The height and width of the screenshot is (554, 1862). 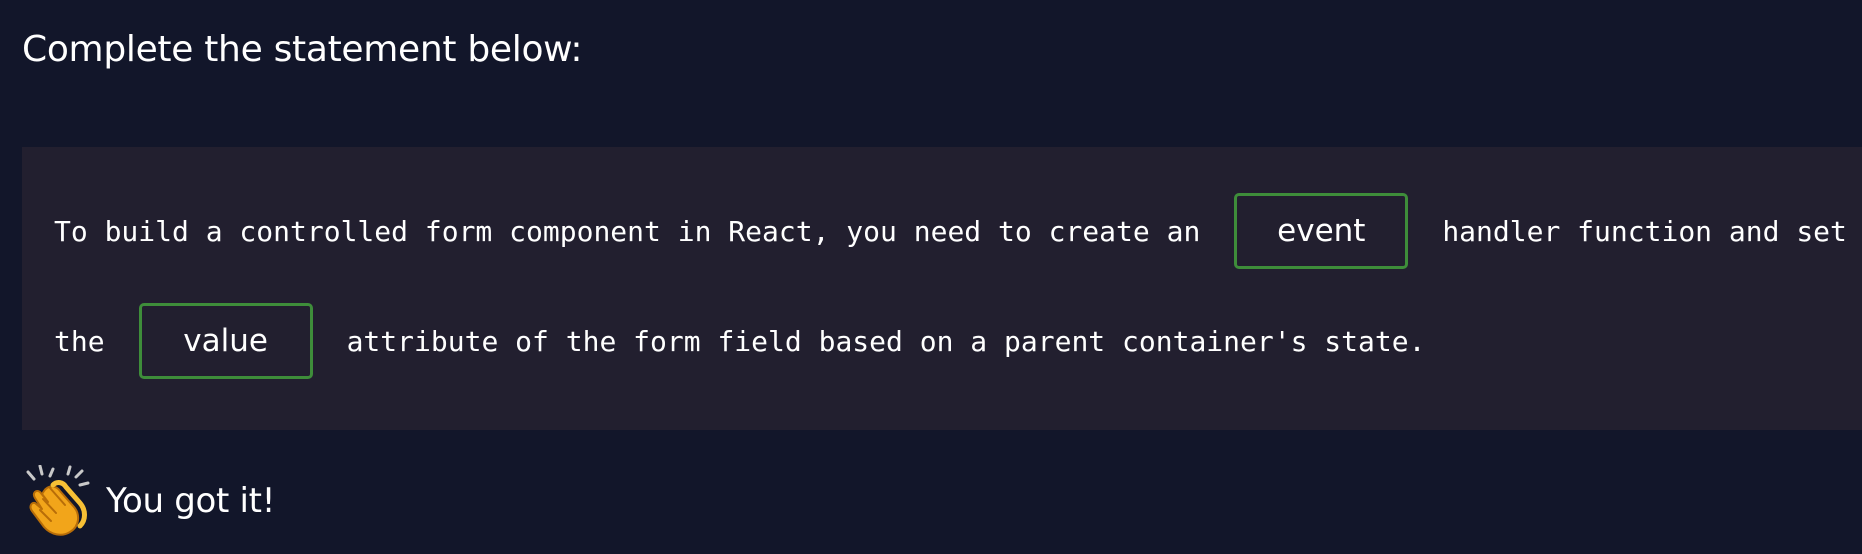 I want to click on page-title: Complete the statement below:, so click(x=302, y=49).